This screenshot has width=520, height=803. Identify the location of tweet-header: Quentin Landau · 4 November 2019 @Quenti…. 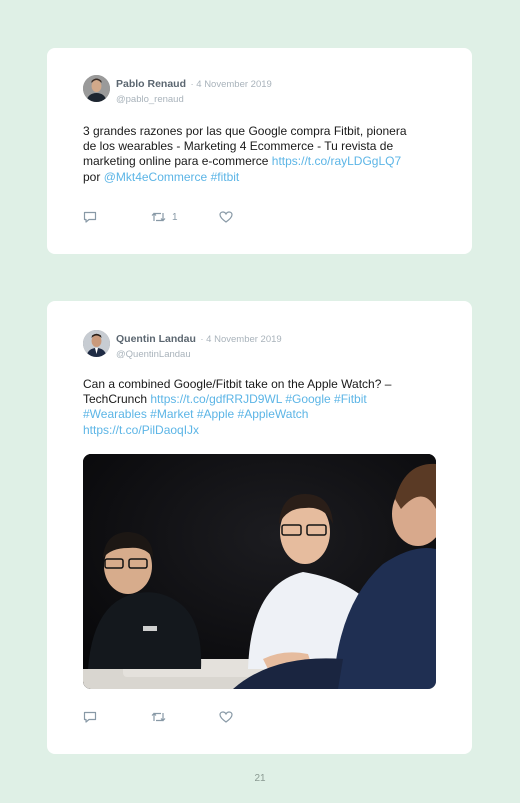
(182, 345).